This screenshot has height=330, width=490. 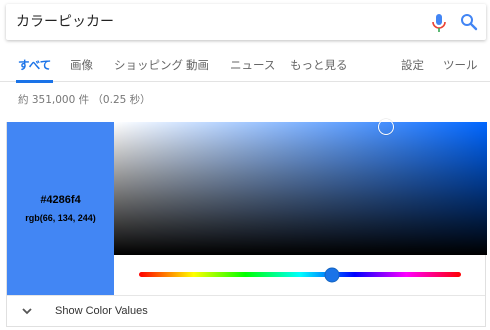 I want to click on tab-more: もっと見る, so click(x=319, y=65).